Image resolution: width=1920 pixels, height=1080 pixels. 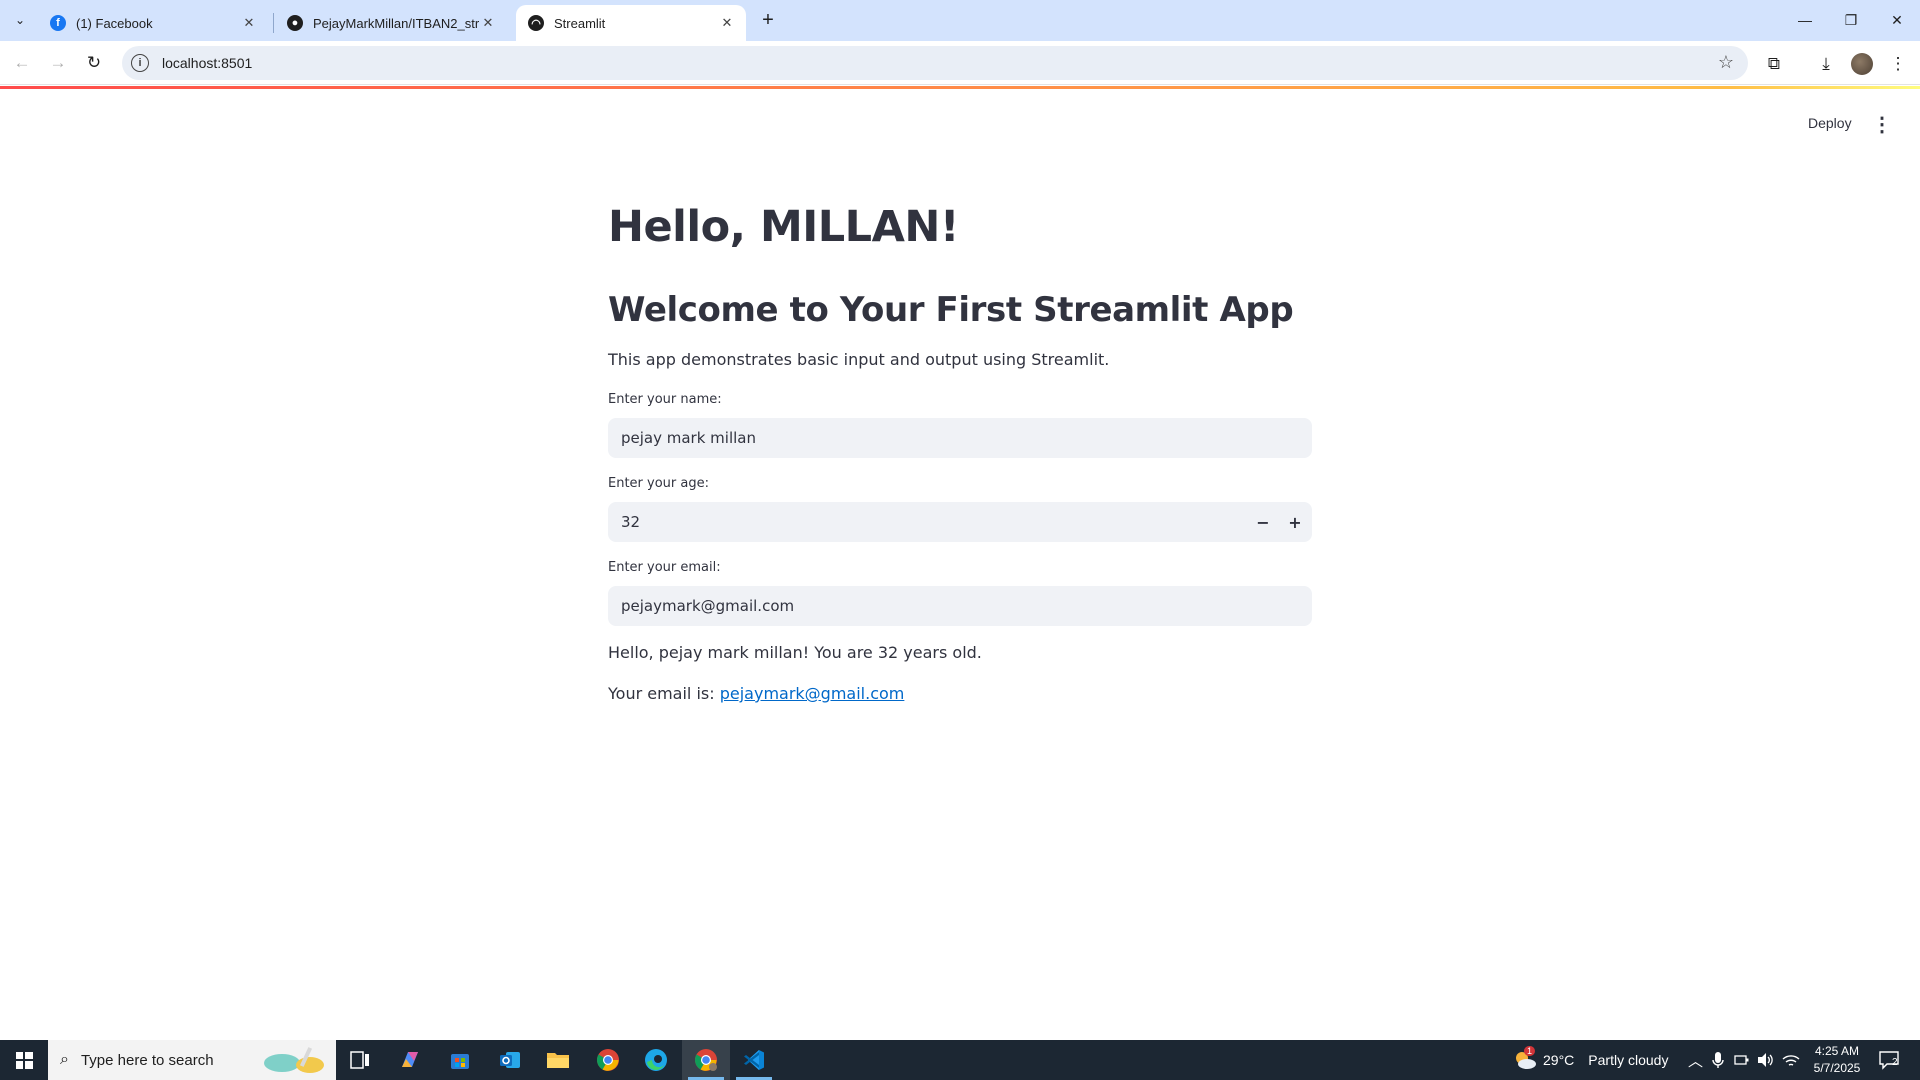 What do you see at coordinates (396, 23) in the screenshot?
I see `tab-title: PejayMarkMillan/ITBAN2_streamlit` at bounding box center [396, 23].